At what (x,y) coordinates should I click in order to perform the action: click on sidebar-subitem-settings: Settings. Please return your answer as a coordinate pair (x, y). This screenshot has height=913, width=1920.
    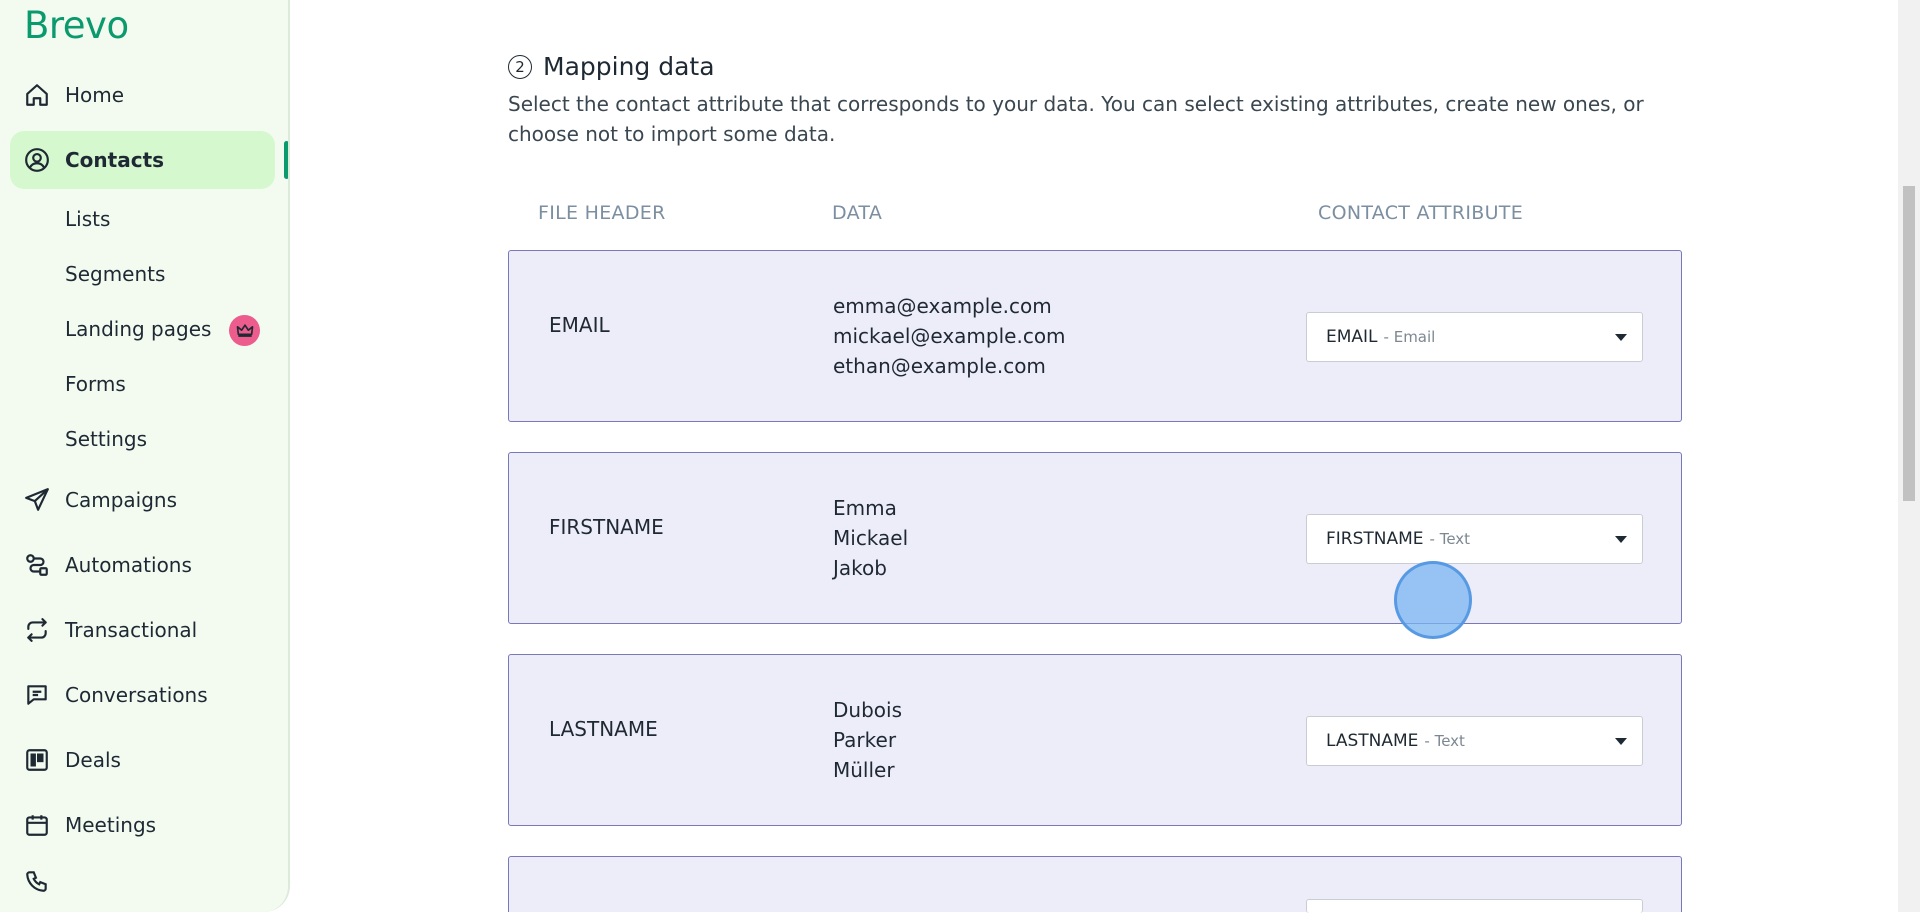
    Looking at the image, I should click on (106, 439).